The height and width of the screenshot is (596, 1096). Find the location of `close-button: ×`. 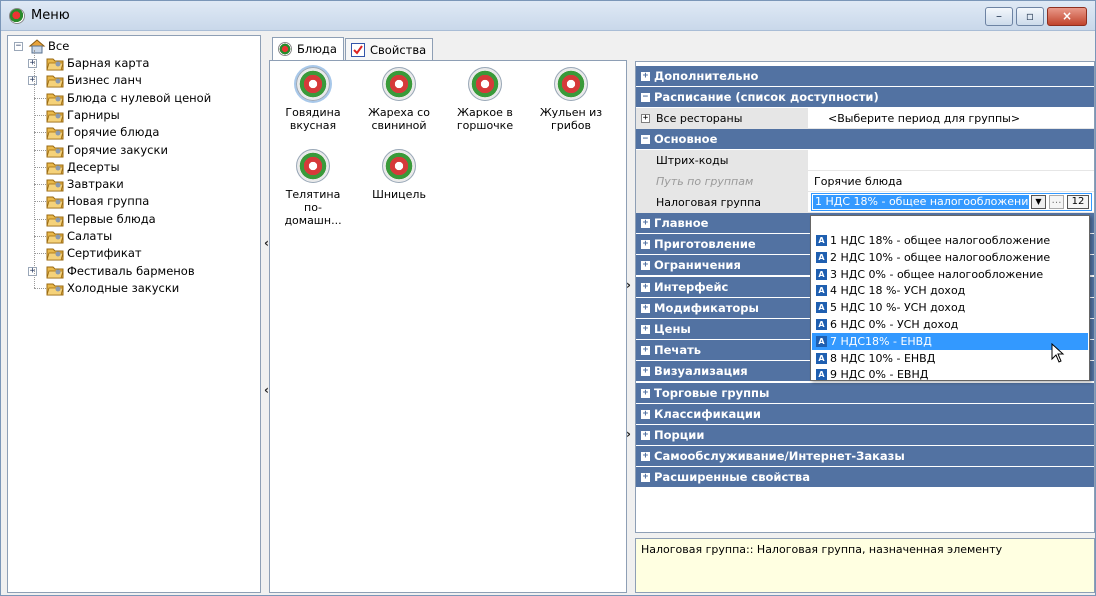

close-button: × is located at coordinates (1067, 16).